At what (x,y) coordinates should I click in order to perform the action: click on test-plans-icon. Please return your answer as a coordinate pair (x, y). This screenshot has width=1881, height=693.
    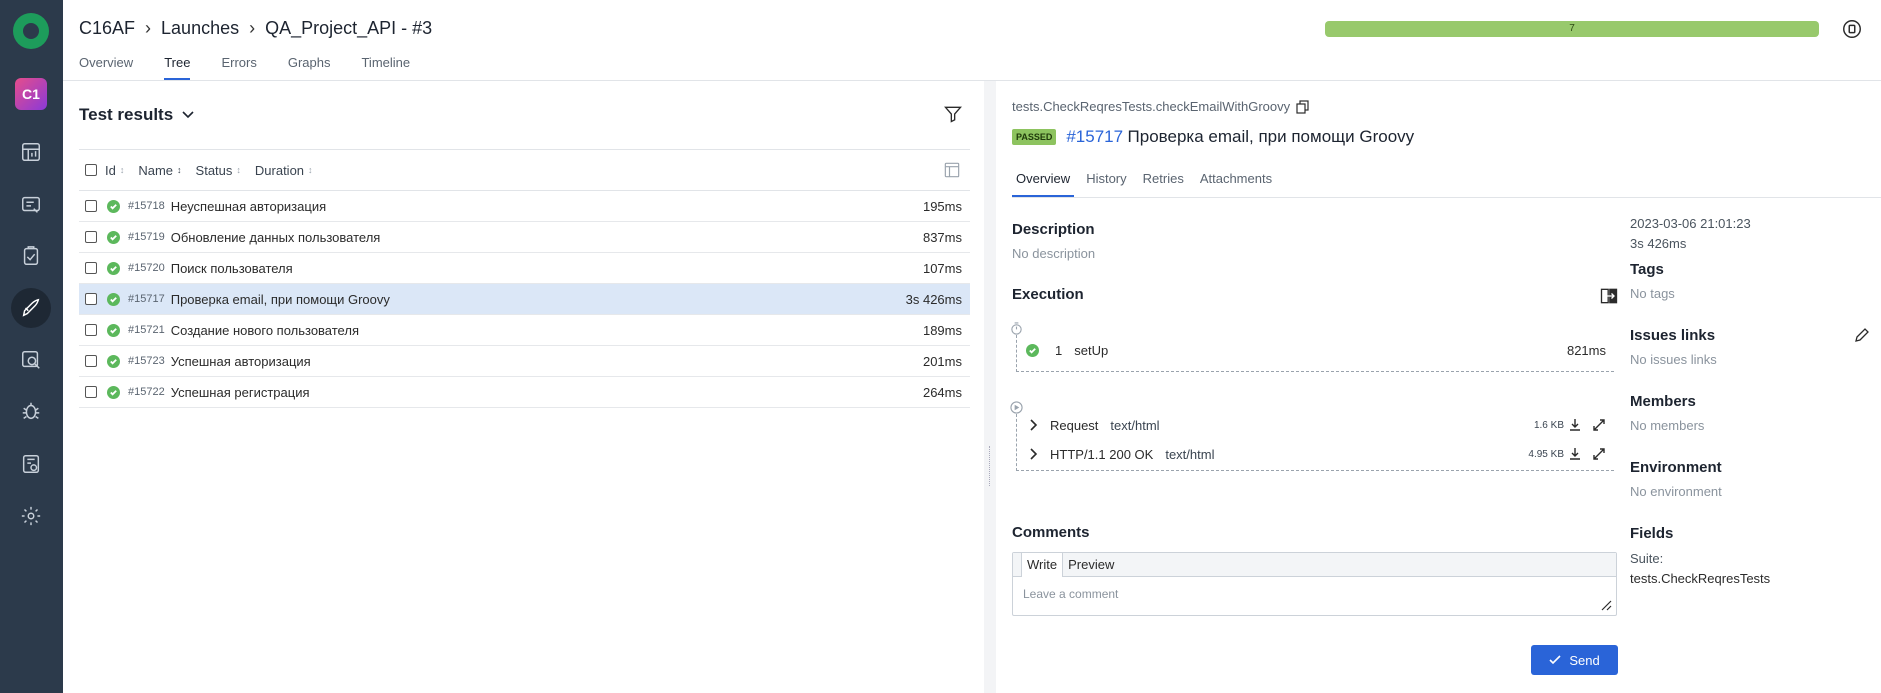
    Looking at the image, I should click on (31, 256).